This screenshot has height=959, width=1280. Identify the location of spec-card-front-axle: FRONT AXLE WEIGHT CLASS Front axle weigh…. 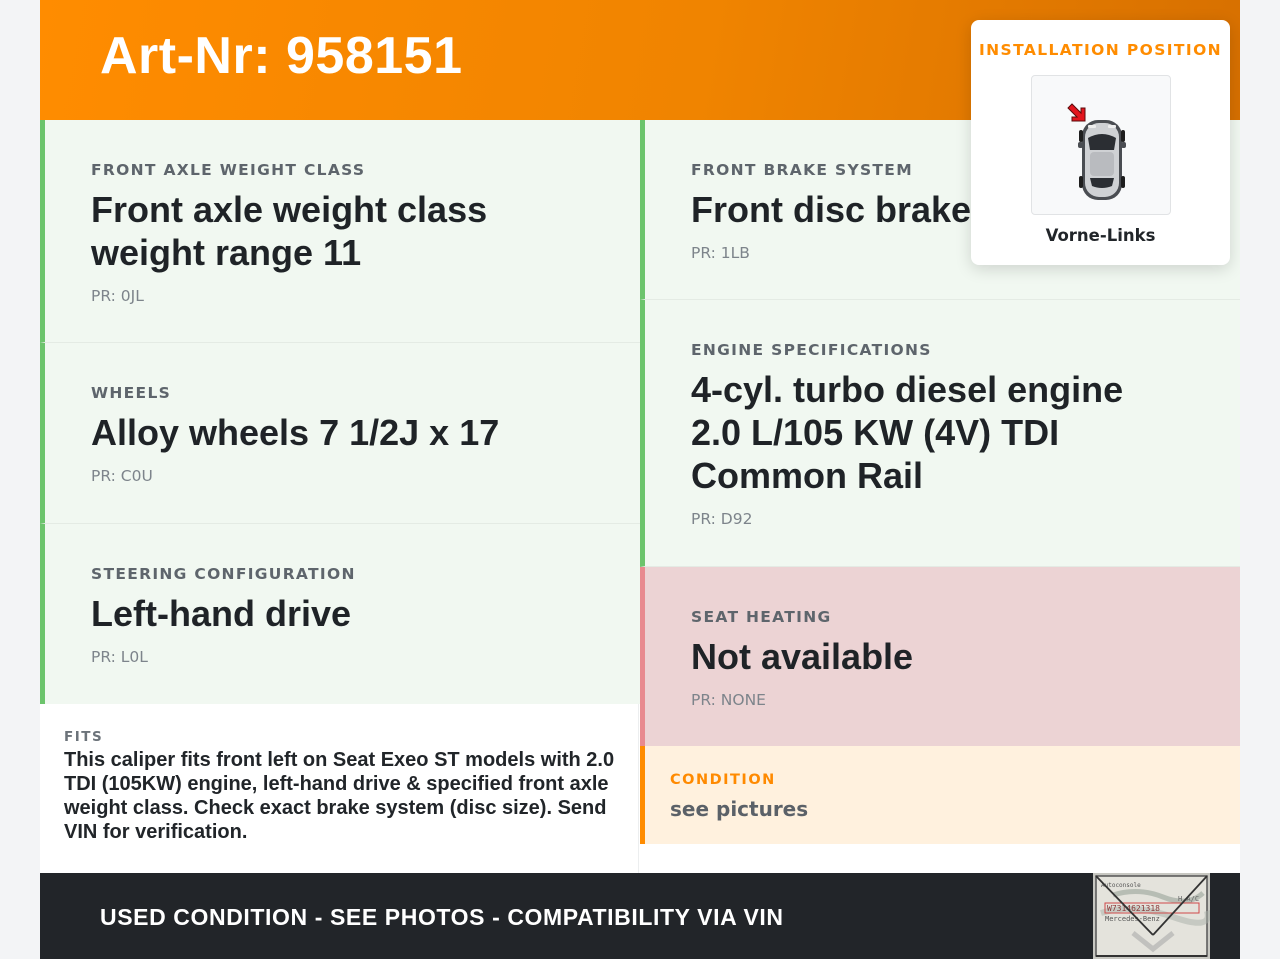
(340, 231).